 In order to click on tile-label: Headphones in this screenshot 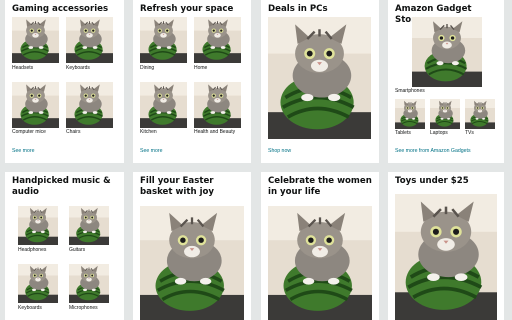, I will do `click(32, 250)`.